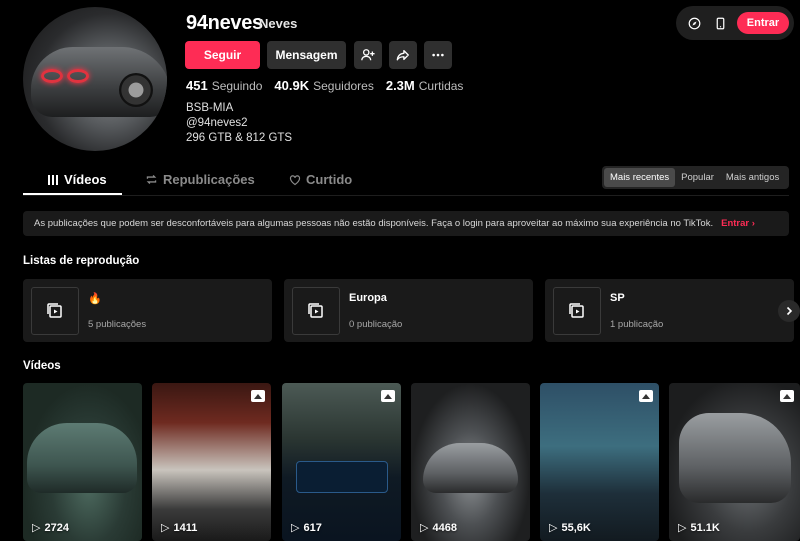  I want to click on video-card: ▷ 1411, so click(211, 462).